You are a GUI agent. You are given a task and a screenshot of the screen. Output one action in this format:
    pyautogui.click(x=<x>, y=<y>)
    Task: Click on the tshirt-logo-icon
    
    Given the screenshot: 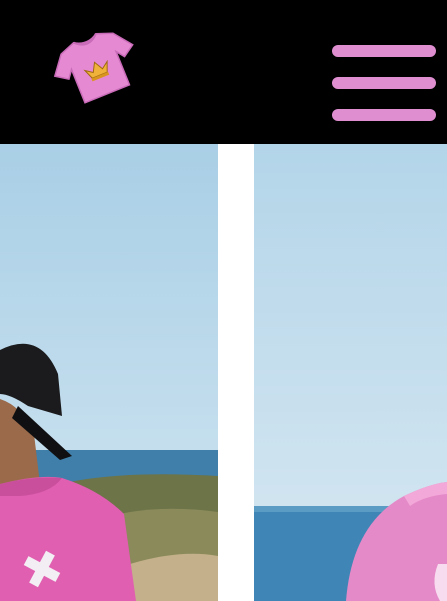 What is the action you would take?
    pyautogui.click(x=93, y=68)
    